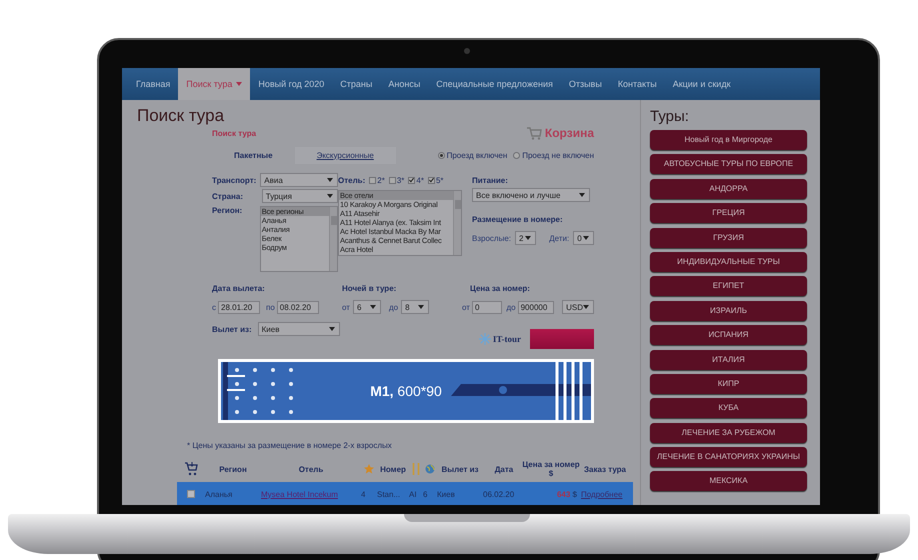 This screenshot has height=560, width=918. Describe the element at coordinates (356, 84) in the screenshot. I see `nav-tab: Страны` at that location.